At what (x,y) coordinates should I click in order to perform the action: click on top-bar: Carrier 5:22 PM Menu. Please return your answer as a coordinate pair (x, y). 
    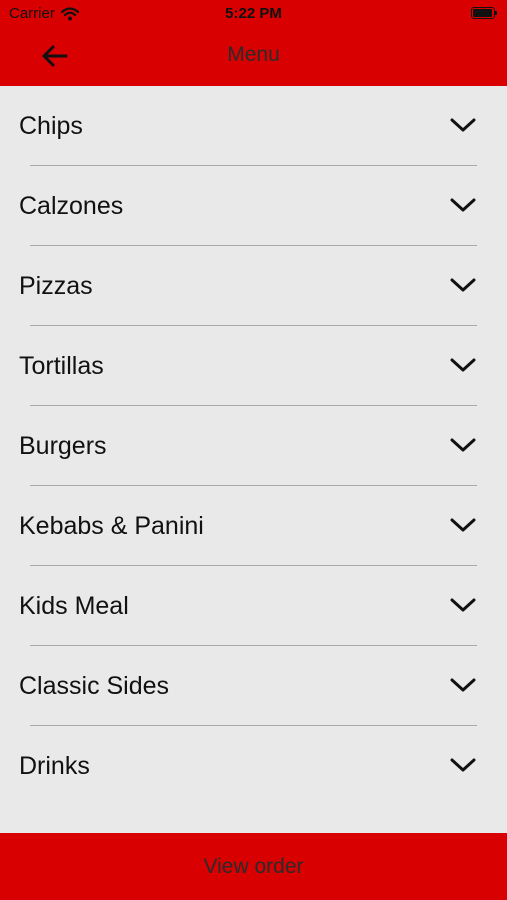
    Looking at the image, I should click on (253, 43).